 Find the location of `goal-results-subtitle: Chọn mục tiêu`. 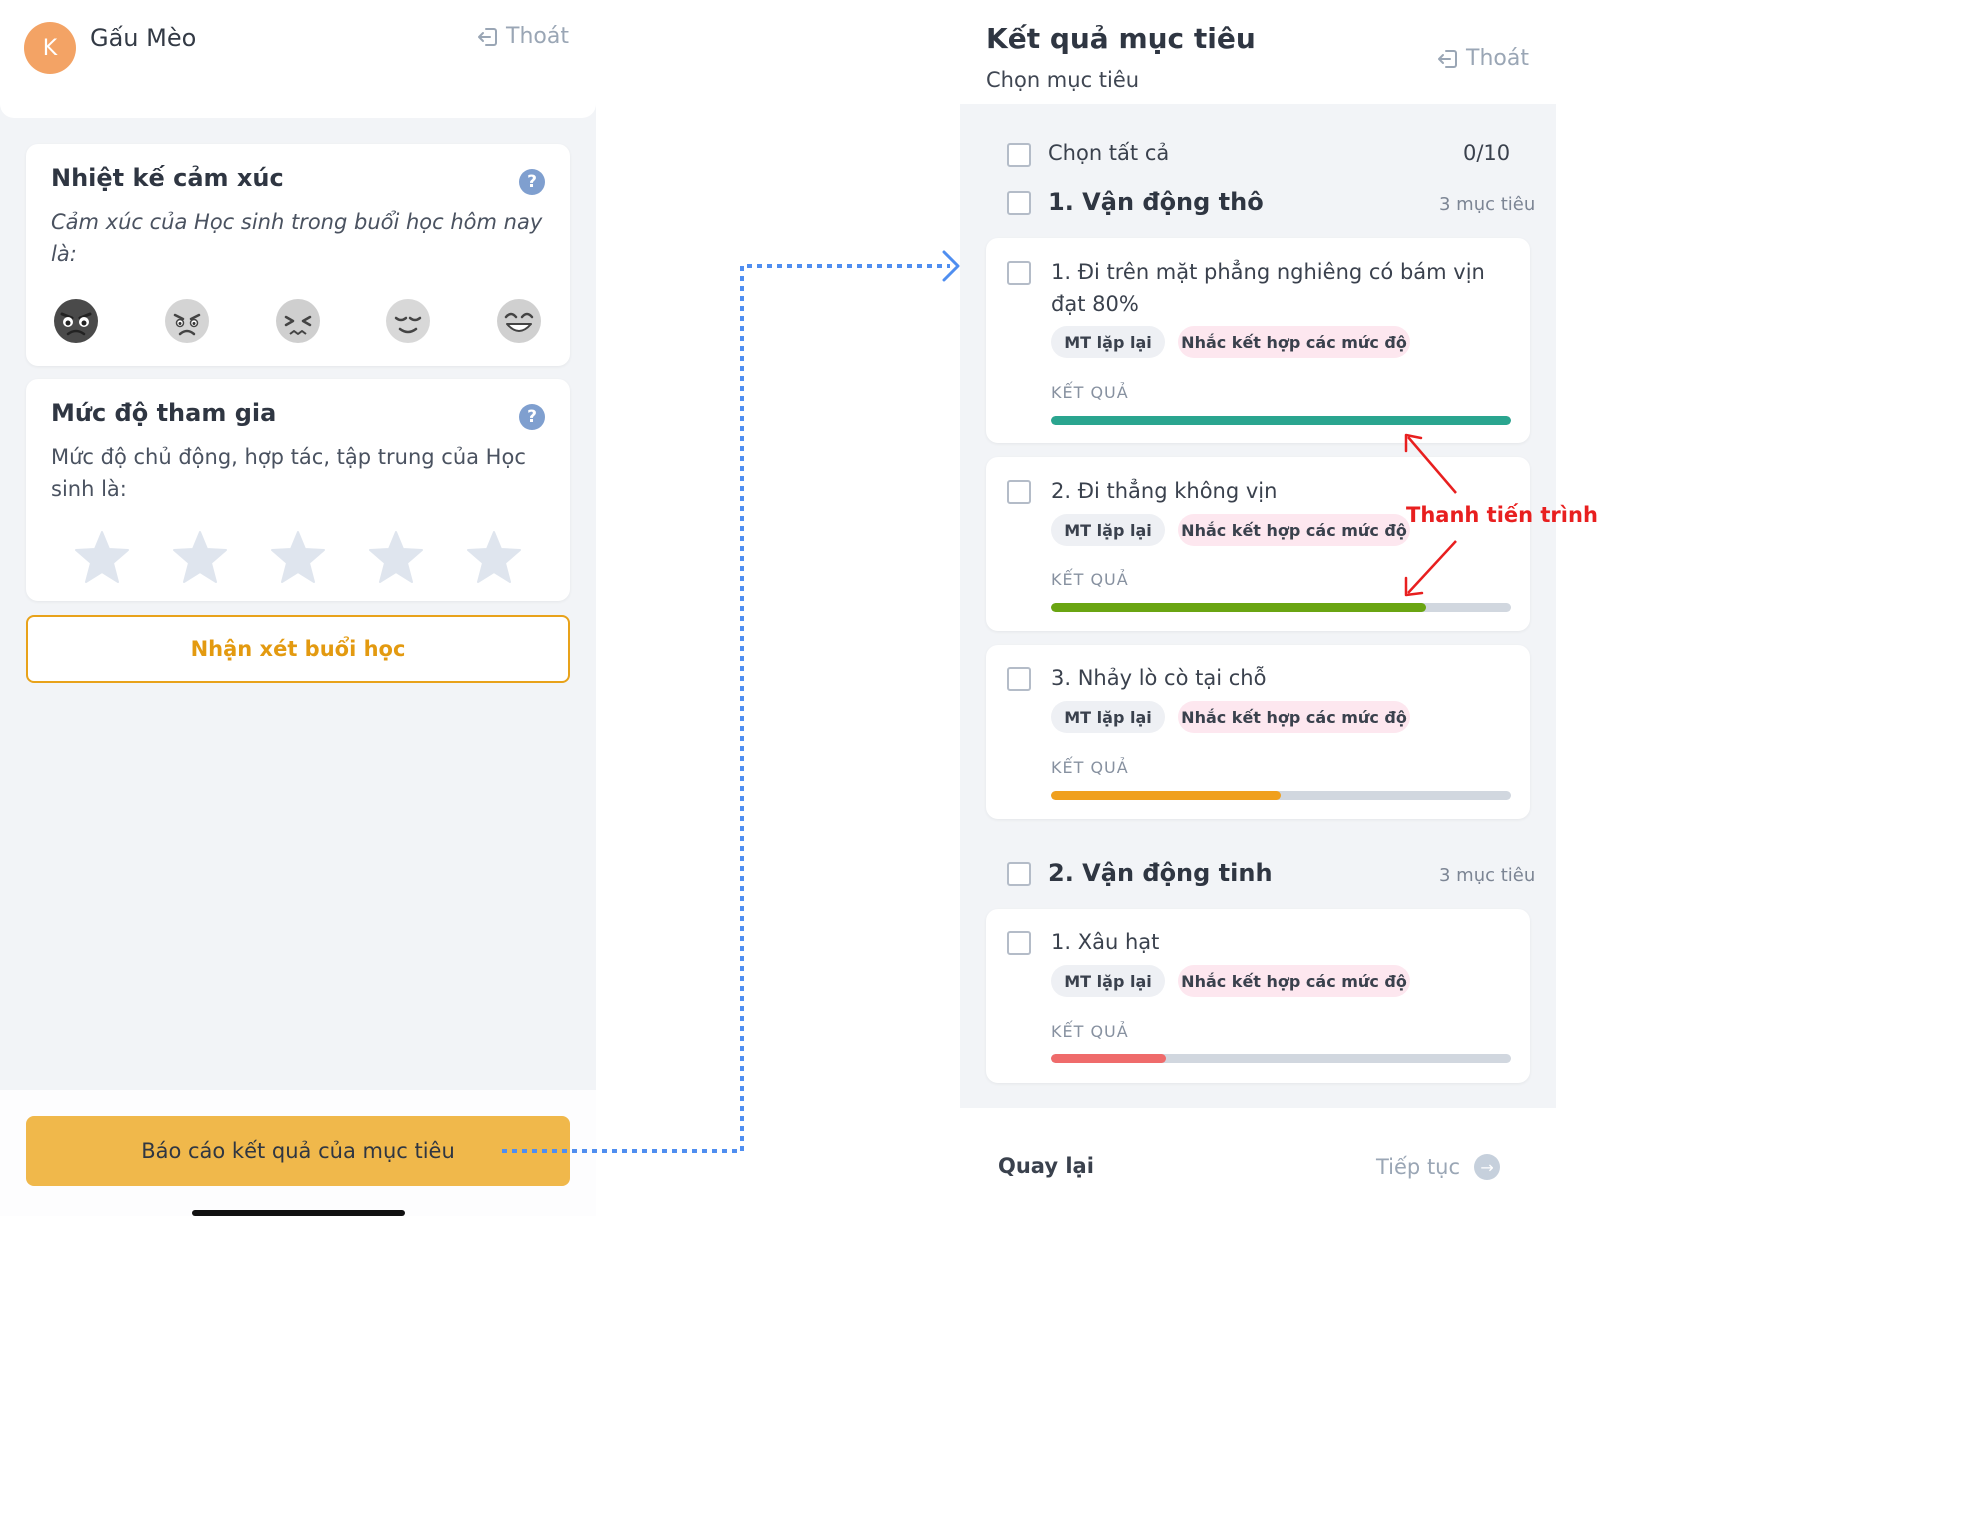

goal-results-subtitle: Chọn mục tiêu is located at coordinates (1063, 80).